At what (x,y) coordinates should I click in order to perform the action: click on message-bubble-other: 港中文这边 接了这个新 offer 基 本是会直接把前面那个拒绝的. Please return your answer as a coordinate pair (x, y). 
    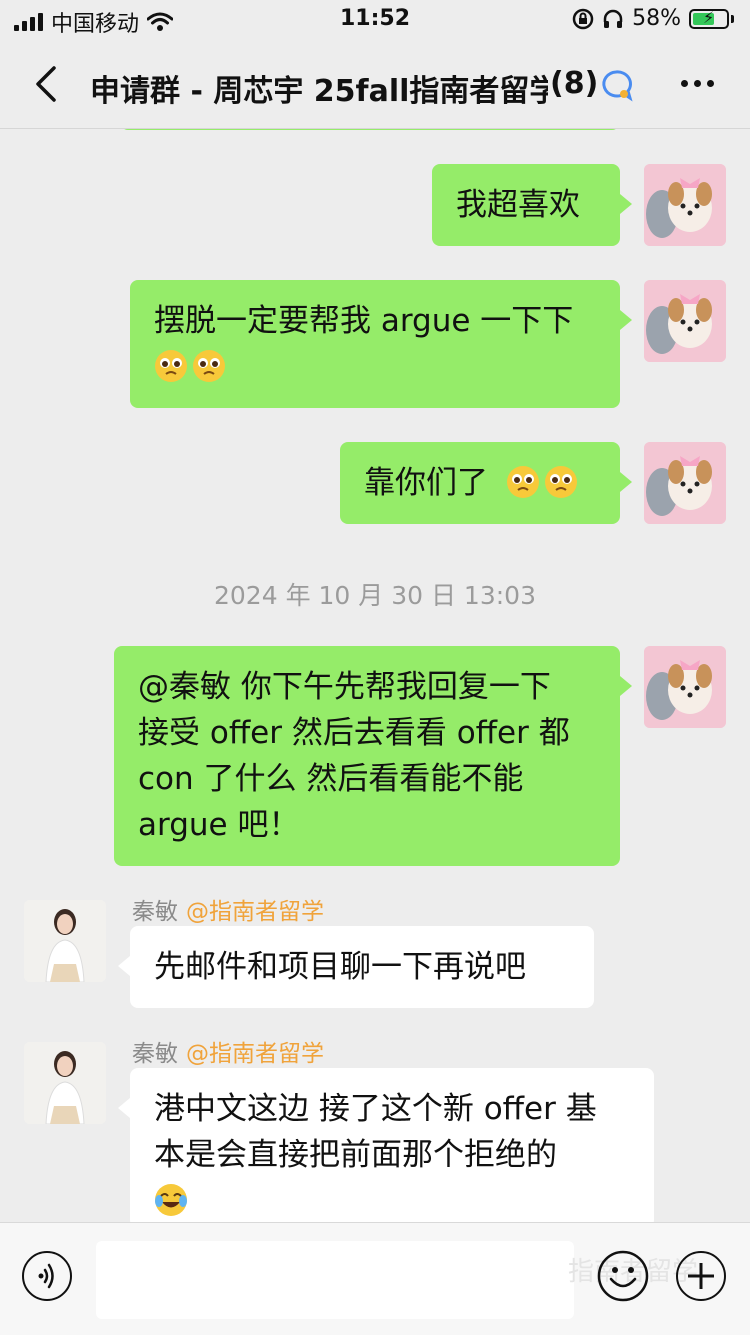
    Looking at the image, I should click on (392, 1148).